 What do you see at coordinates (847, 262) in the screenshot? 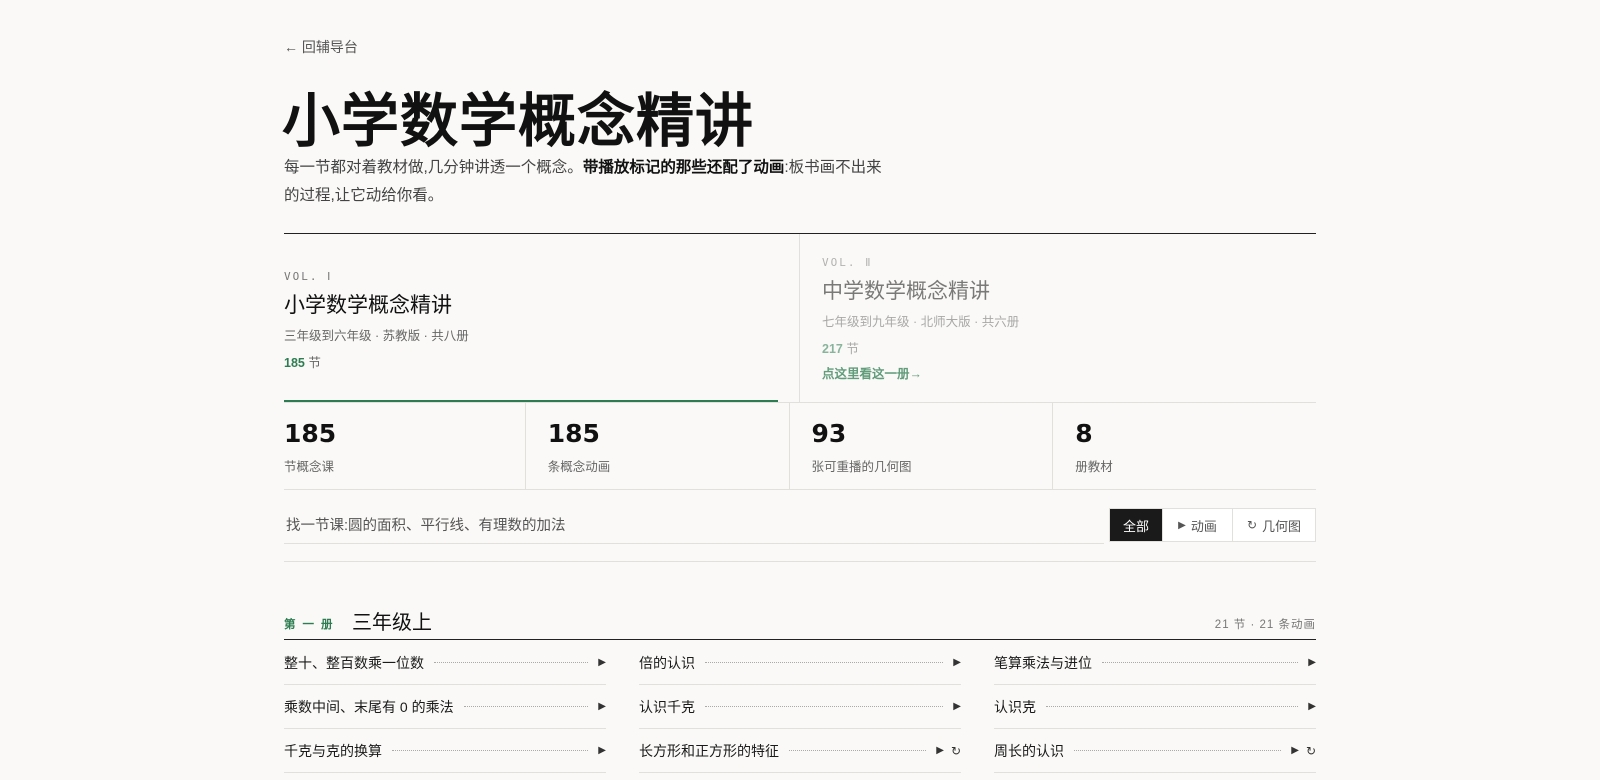
I see `volume-label: VOL. Ⅱ` at bounding box center [847, 262].